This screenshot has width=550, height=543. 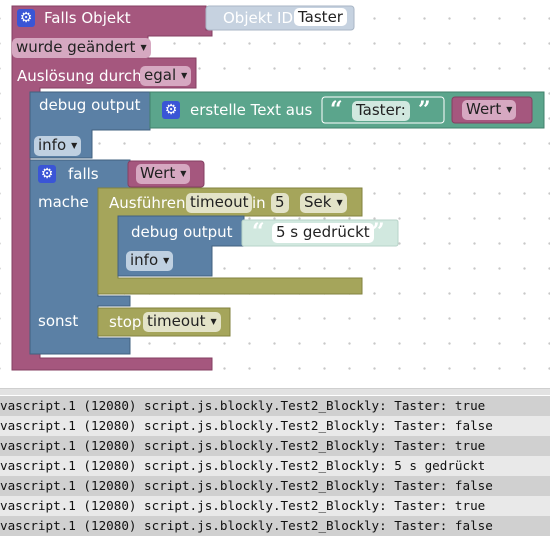 What do you see at coordinates (76, 47) in the screenshot?
I see `change-dropdown-value: wurde geändert` at bounding box center [76, 47].